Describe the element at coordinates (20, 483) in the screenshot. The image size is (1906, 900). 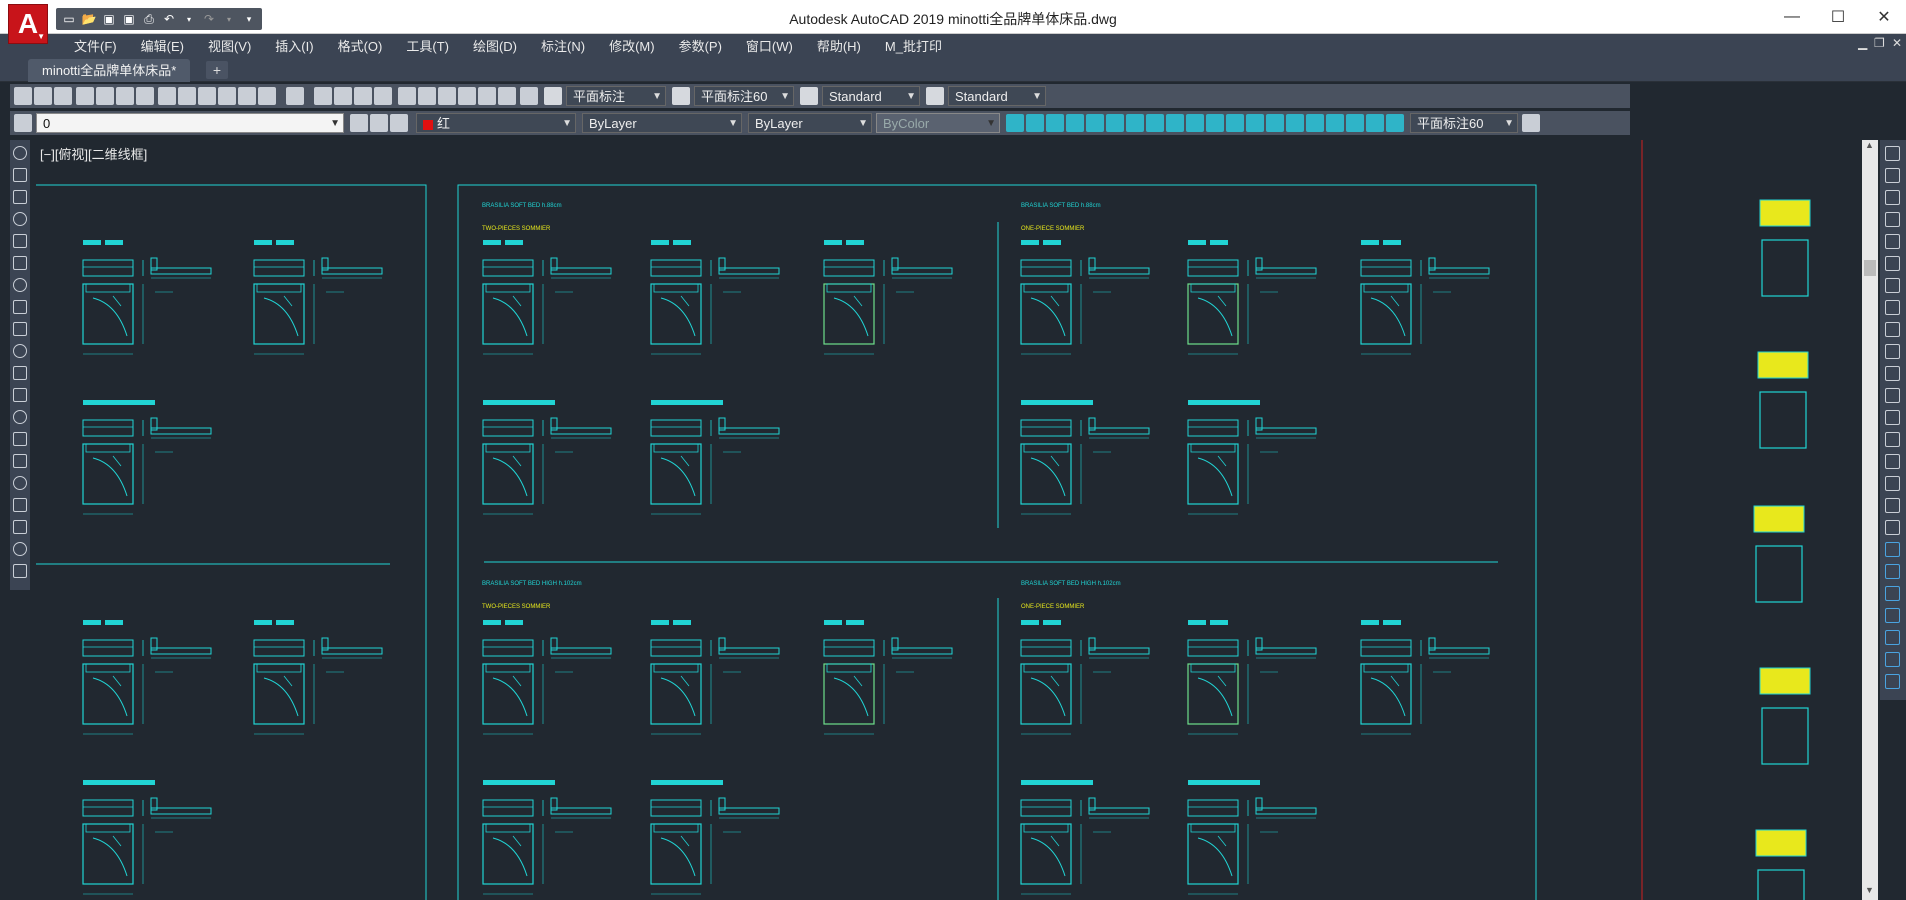
I see `gradient-icon` at that location.